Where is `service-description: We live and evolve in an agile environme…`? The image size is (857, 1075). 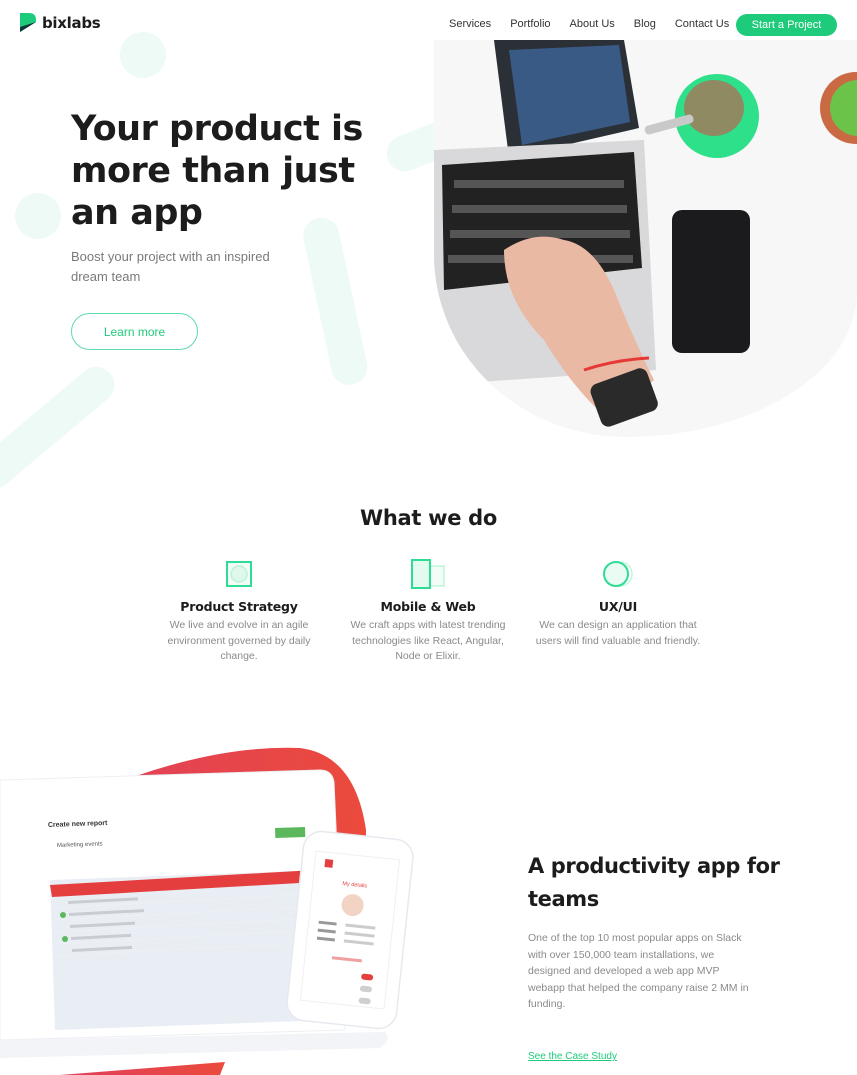
service-description: We live and evolve in an agile environme… is located at coordinates (239, 640).